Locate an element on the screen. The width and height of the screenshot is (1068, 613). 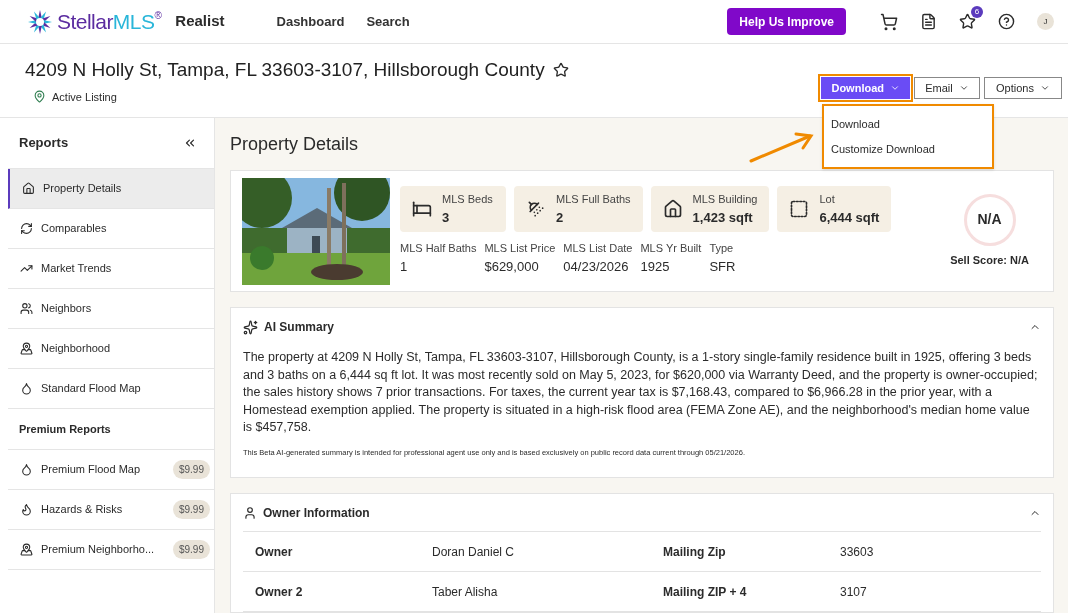
stat-label: MLS Beds is located at coordinates (467, 200).